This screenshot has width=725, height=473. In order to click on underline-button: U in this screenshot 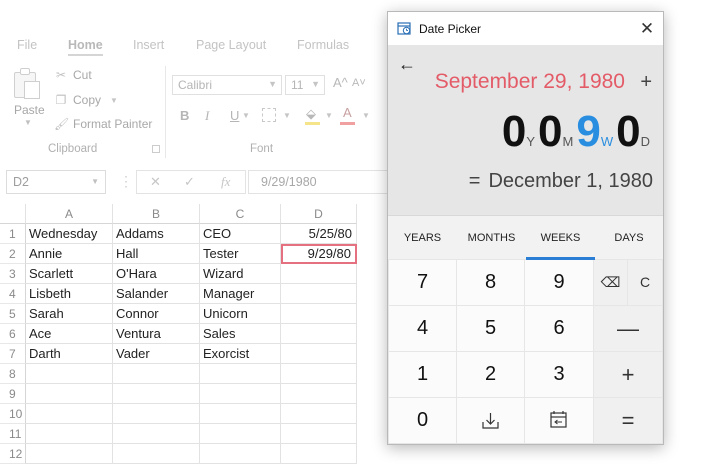, I will do `click(234, 115)`.